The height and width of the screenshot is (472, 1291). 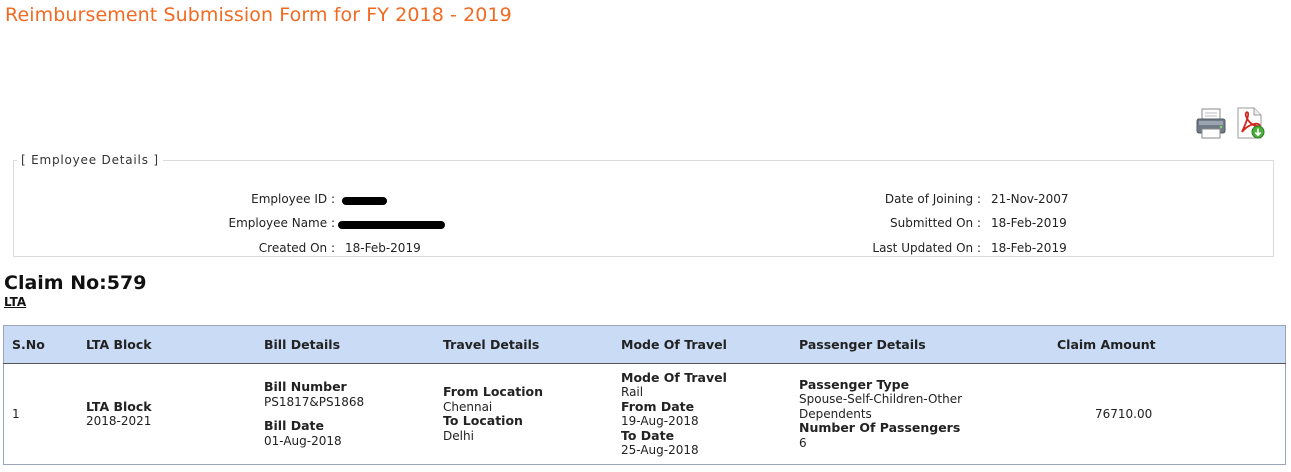 What do you see at coordinates (660, 450) in the screenshot?
I see `to-date-value: 25-Aug-2018` at bounding box center [660, 450].